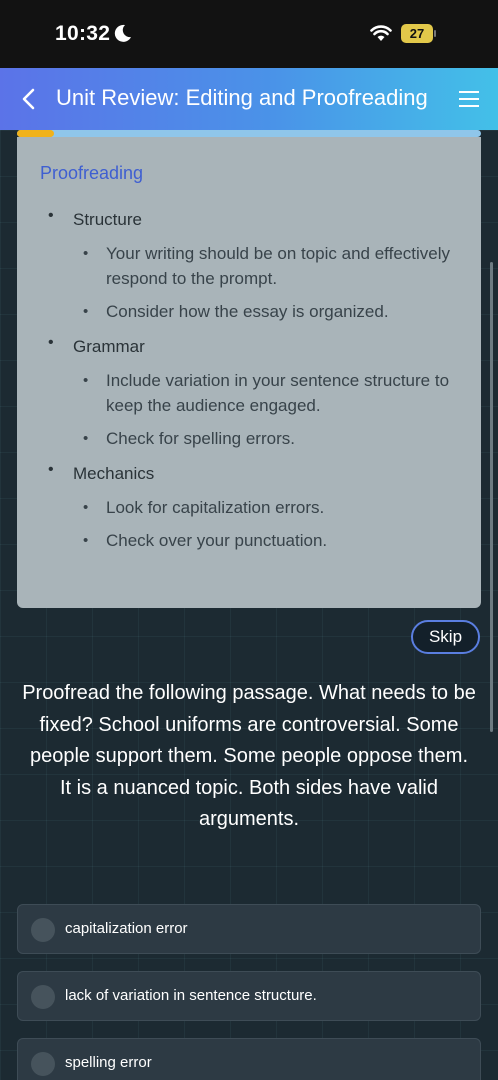 Image resolution: width=498 pixels, height=1080 pixels. Describe the element at coordinates (92, 173) in the screenshot. I see `card-title: Proofreading` at that location.